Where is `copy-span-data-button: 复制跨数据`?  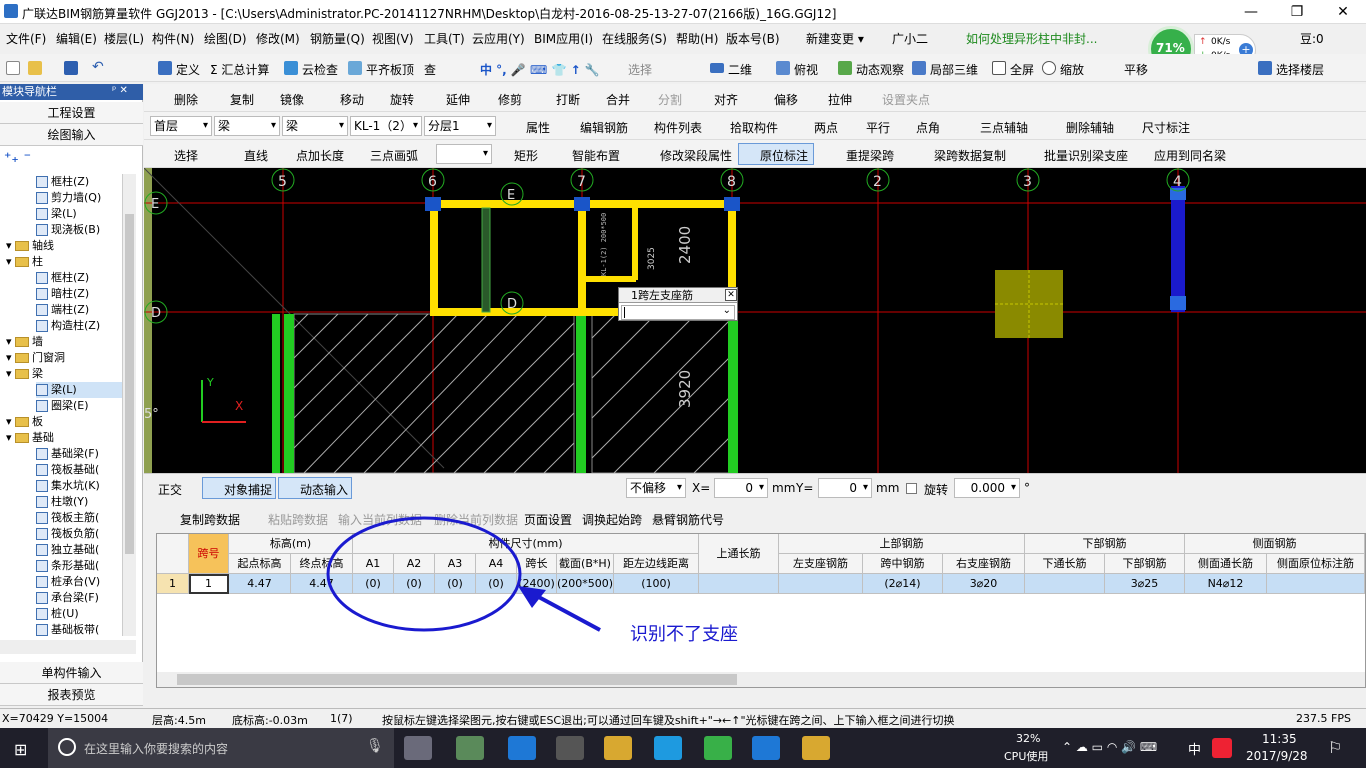
copy-span-data-button: 复制跨数据 is located at coordinates (210, 519).